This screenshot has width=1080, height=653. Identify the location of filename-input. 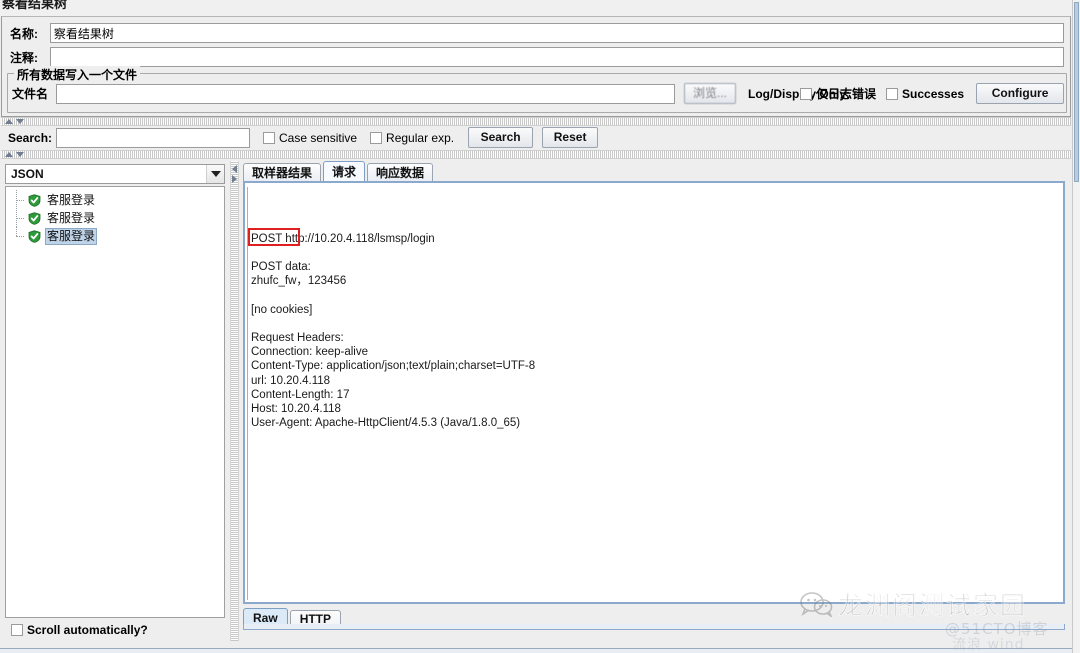
(365, 93).